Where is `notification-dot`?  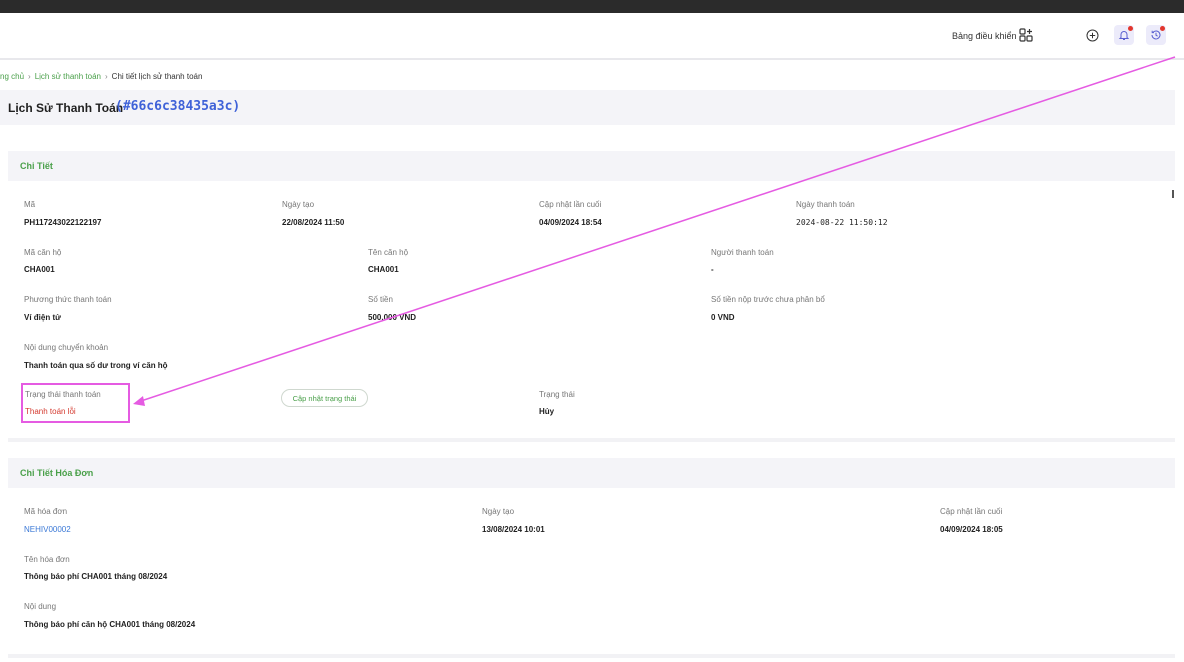 notification-dot is located at coordinates (1130, 28).